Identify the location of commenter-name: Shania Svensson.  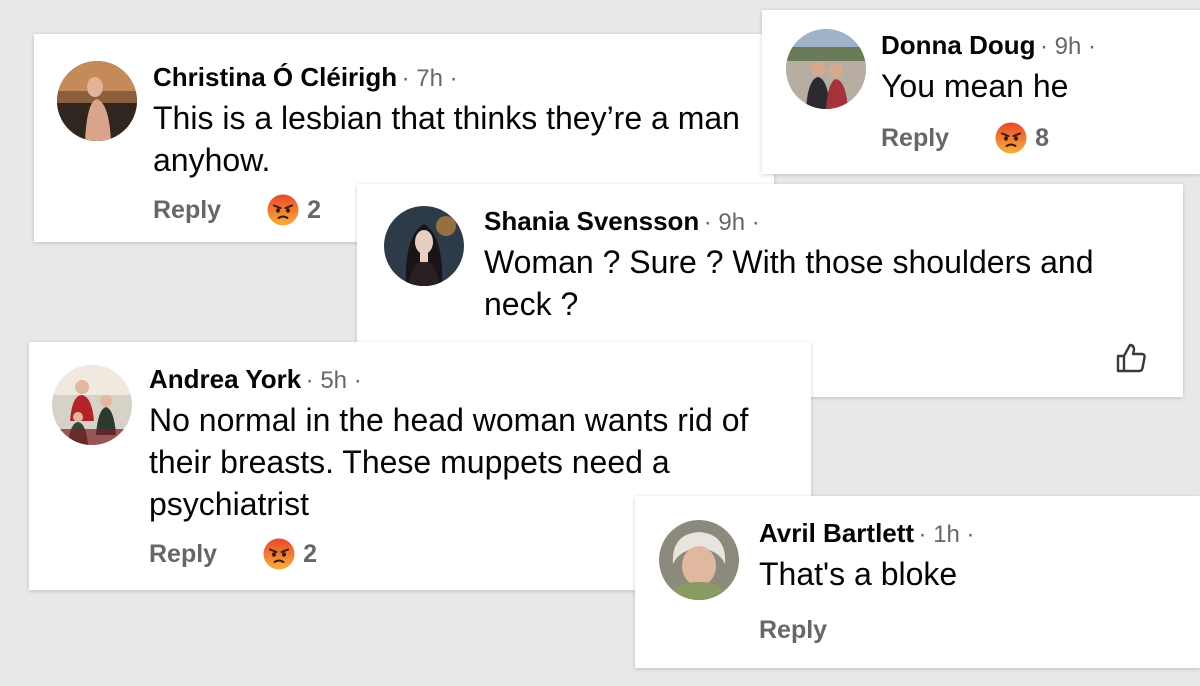
(591, 221).